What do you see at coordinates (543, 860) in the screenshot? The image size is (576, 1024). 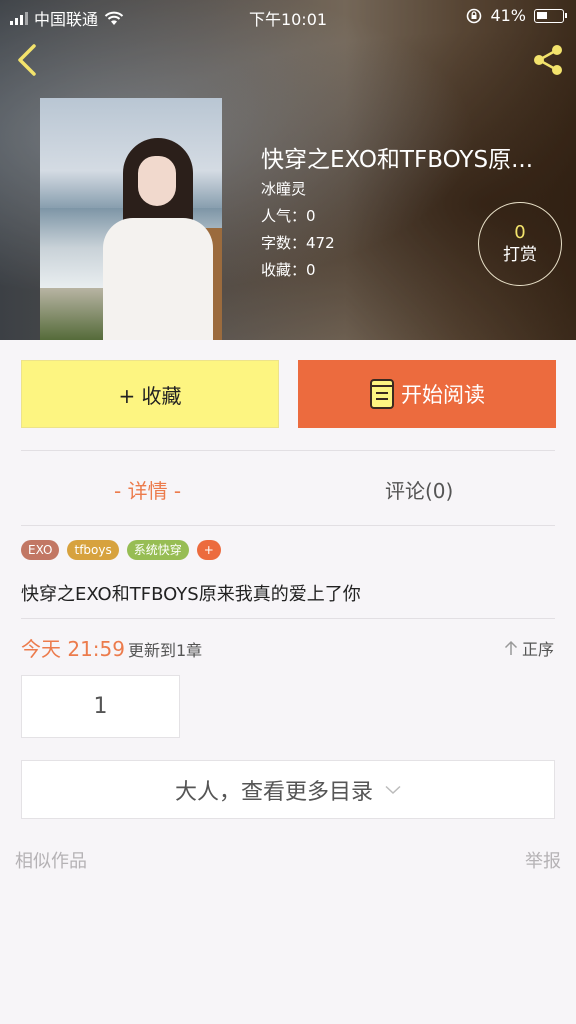 I see `report-link: 举报` at bounding box center [543, 860].